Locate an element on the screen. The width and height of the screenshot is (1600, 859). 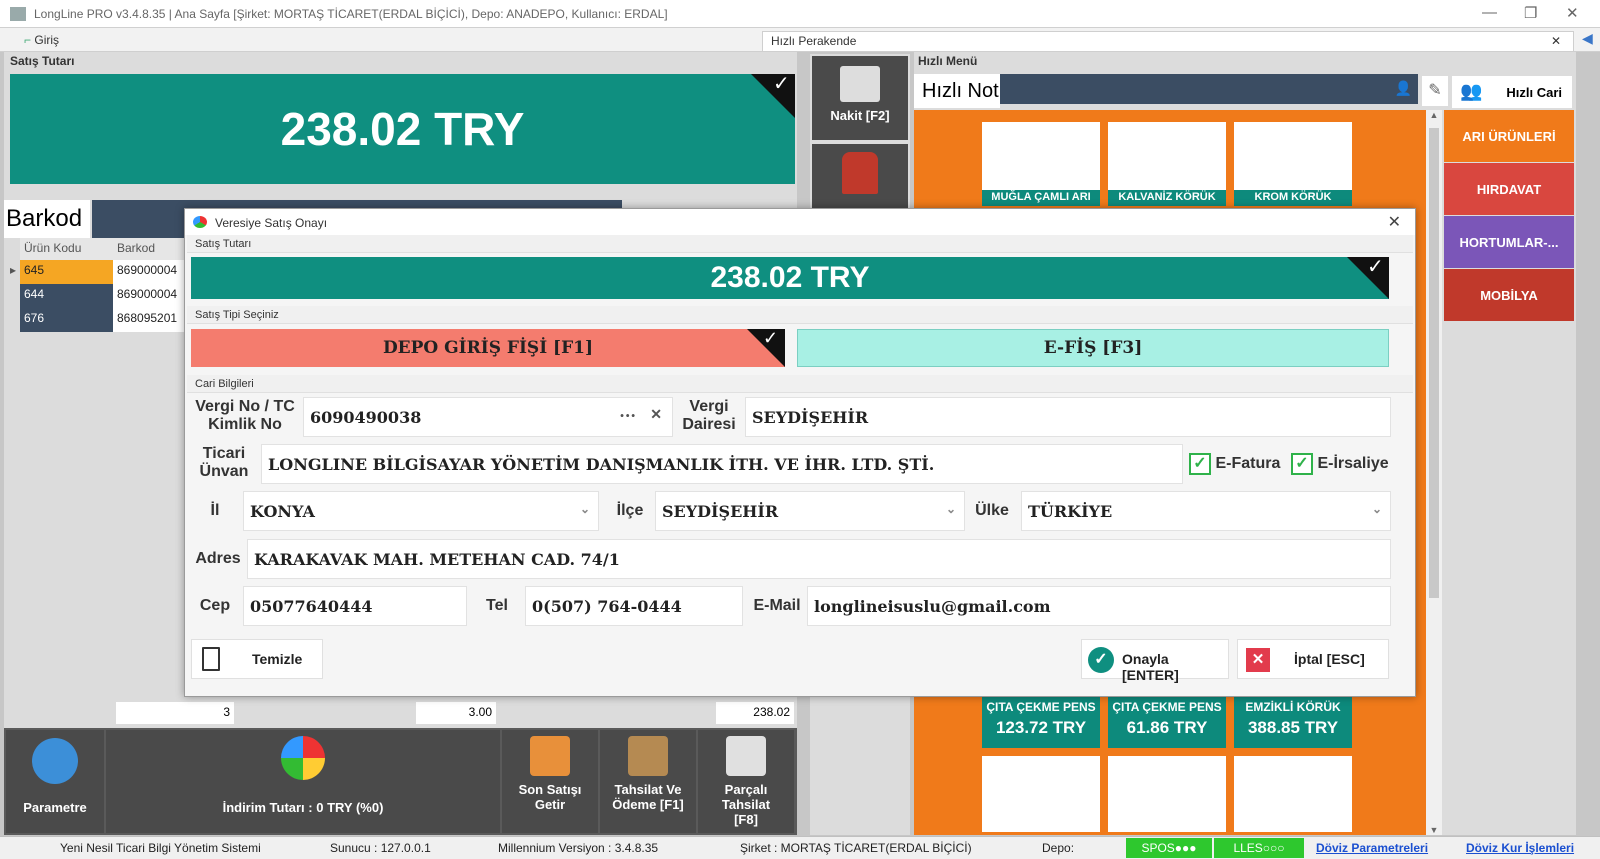
product-scrollbar: ▲ ▼ is located at coordinates (1434, 472).